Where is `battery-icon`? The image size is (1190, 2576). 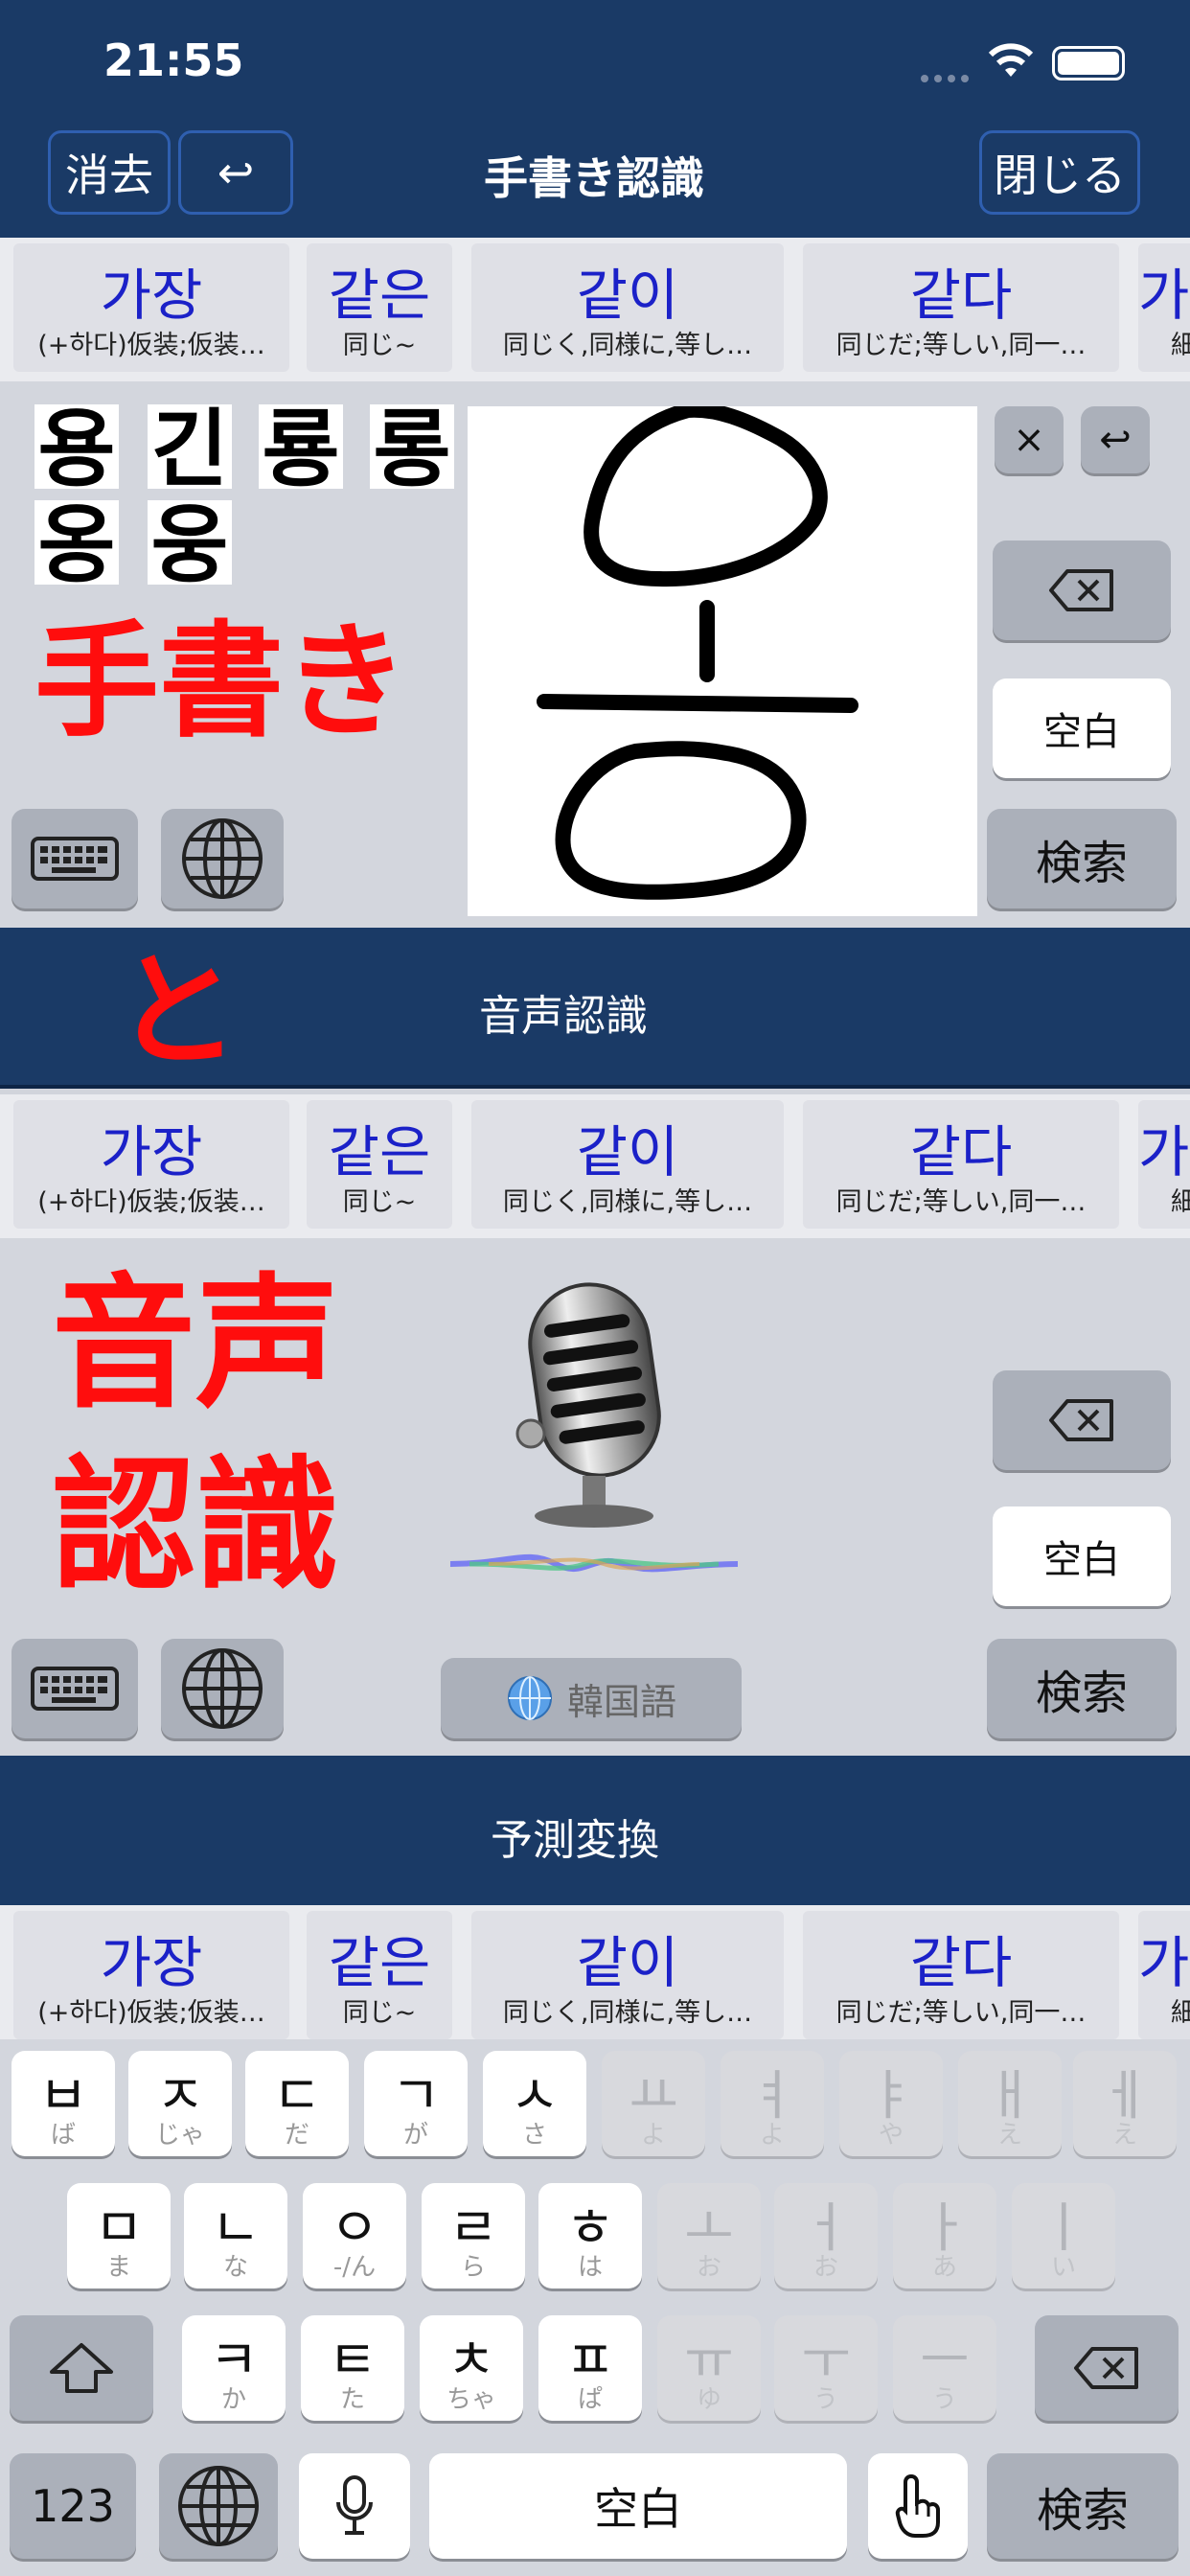 battery-icon is located at coordinates (1089, 63).